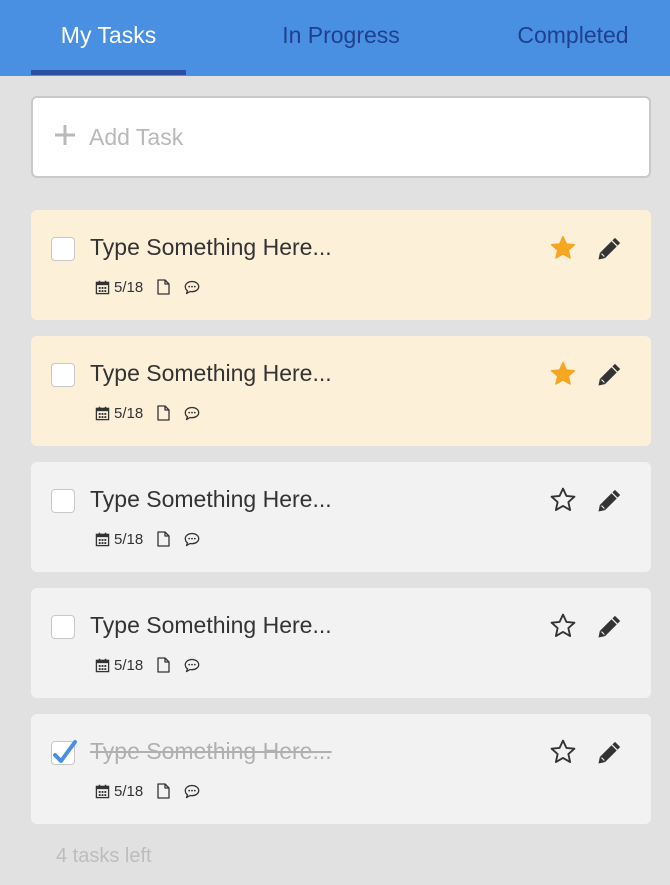 This screenshot has height=885, width=670. I want to click on checkmark-icon, so click(65, 751).